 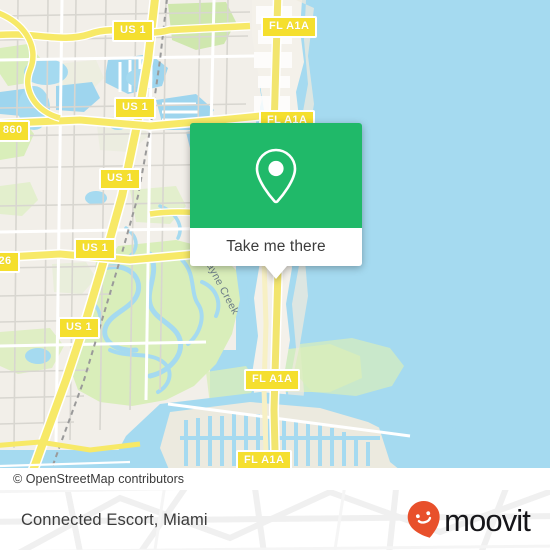 I want to click on location-popup: Take me there, so click(x=276, y=201).